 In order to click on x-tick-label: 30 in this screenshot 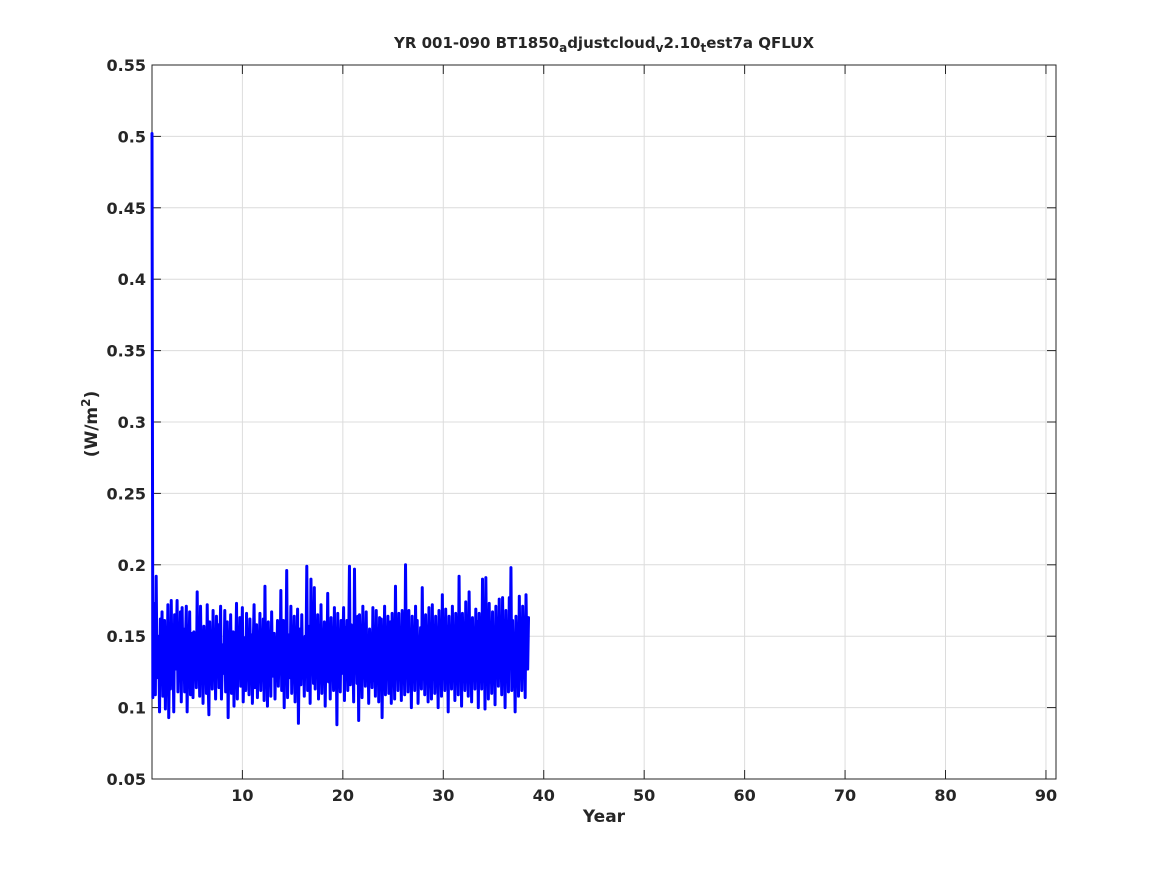, I will do `click(443, 795)`.